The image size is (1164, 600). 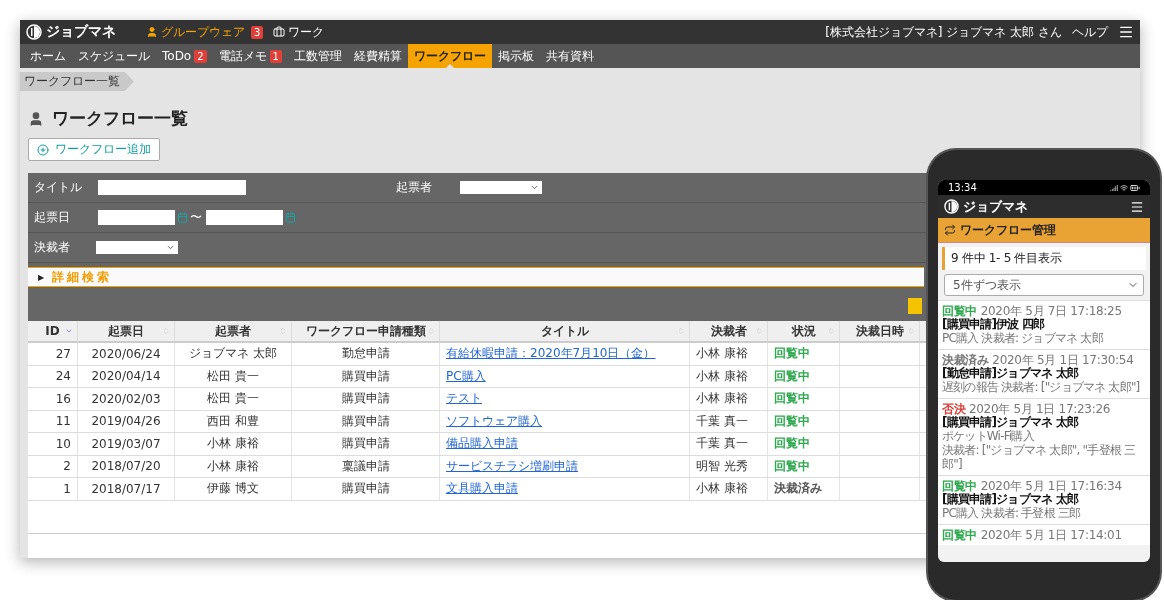 What do you see at coordinates (1011, 374) in the screenshot?
I see `item-title: [勤怠申請]ジョブマネ 太郎` at bounding box center [1011, 374].